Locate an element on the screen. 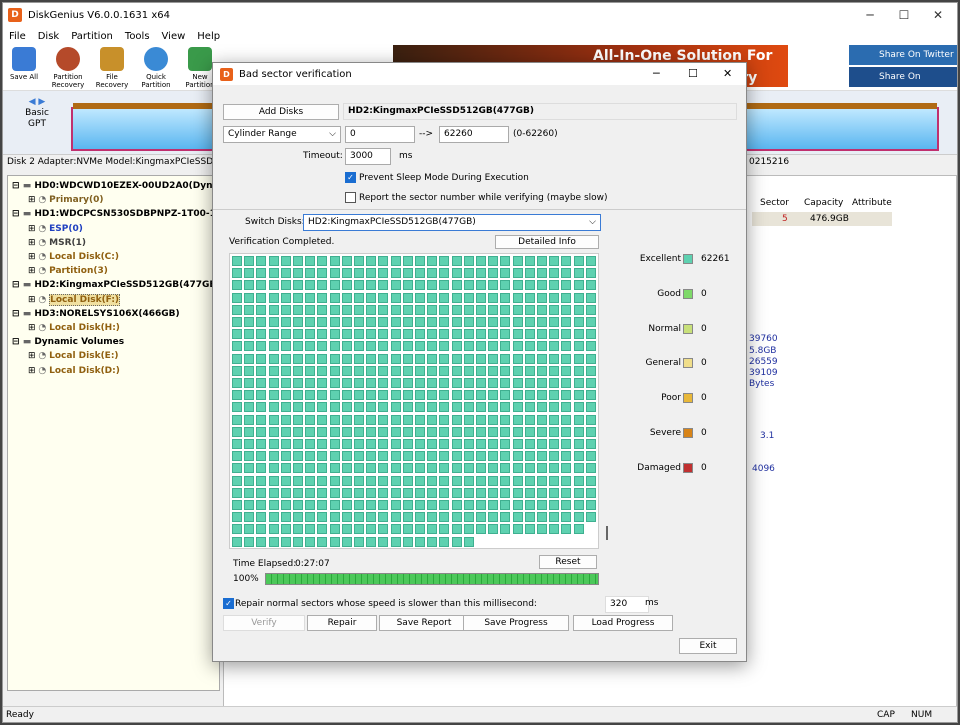 This screenshot has height=725, width=960. dialog-close-icon: ✕ is located at coordinates (727, 73).